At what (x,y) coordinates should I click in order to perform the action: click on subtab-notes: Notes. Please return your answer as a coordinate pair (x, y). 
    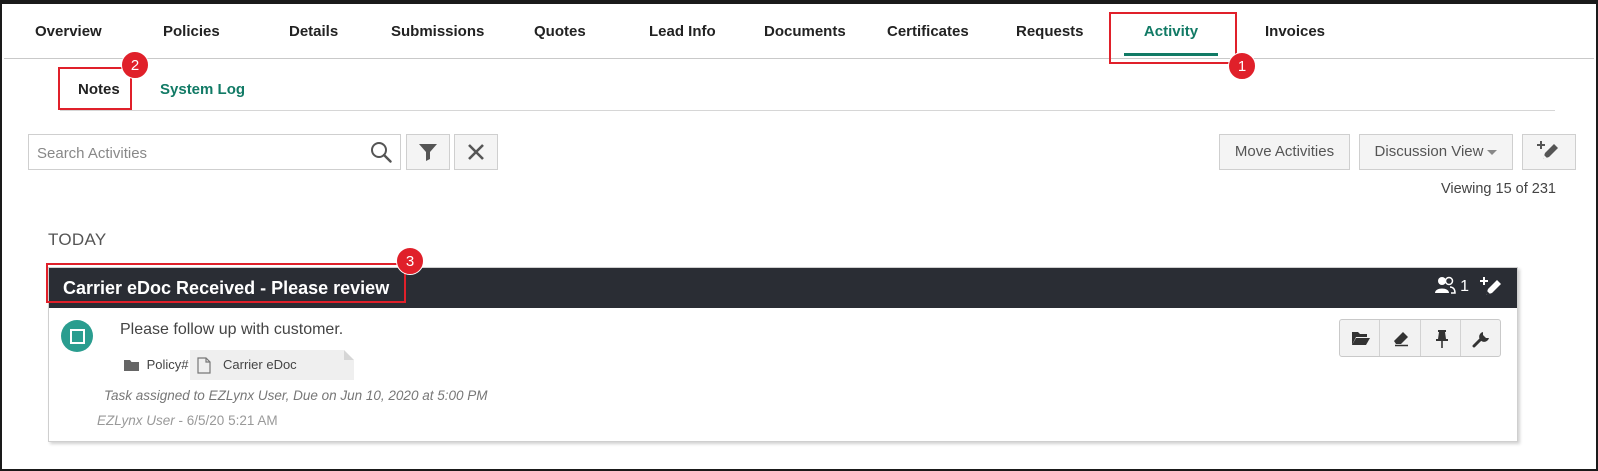
    Looking at the image, I should click on (99, 90).